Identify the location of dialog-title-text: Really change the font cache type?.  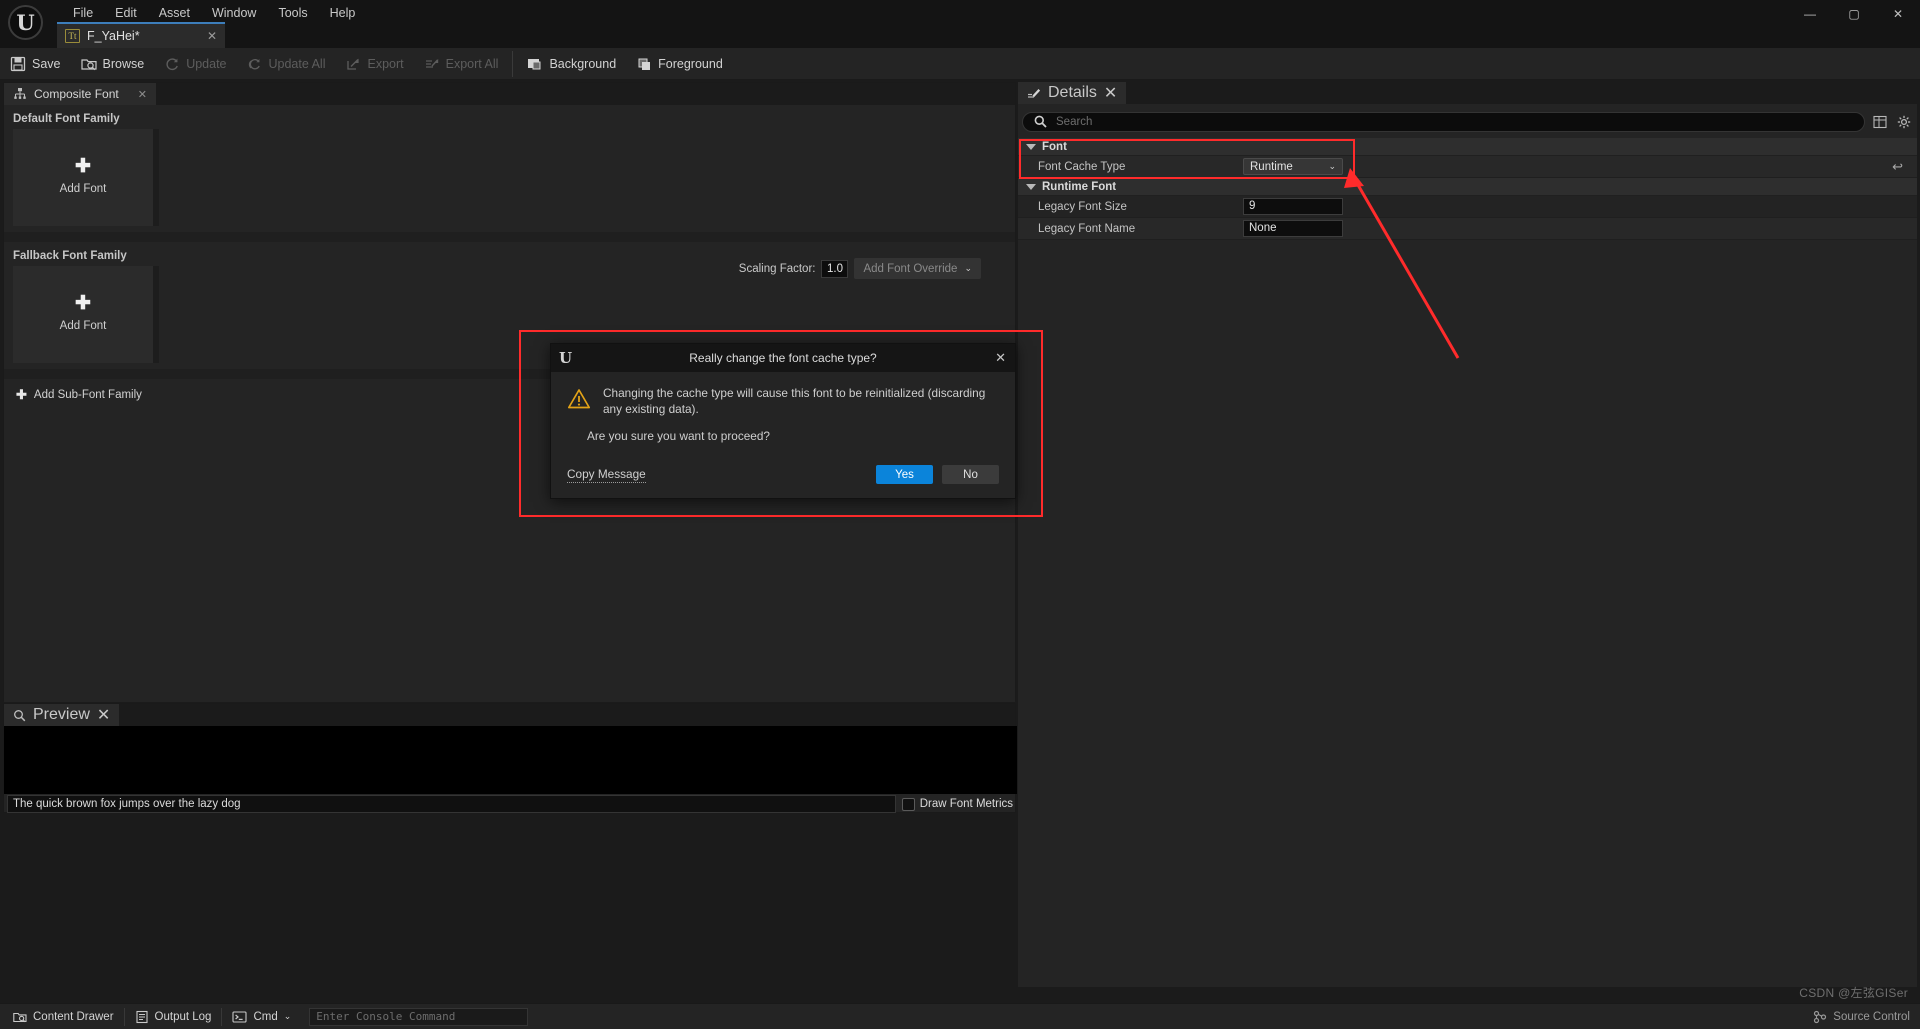
(783, 358).